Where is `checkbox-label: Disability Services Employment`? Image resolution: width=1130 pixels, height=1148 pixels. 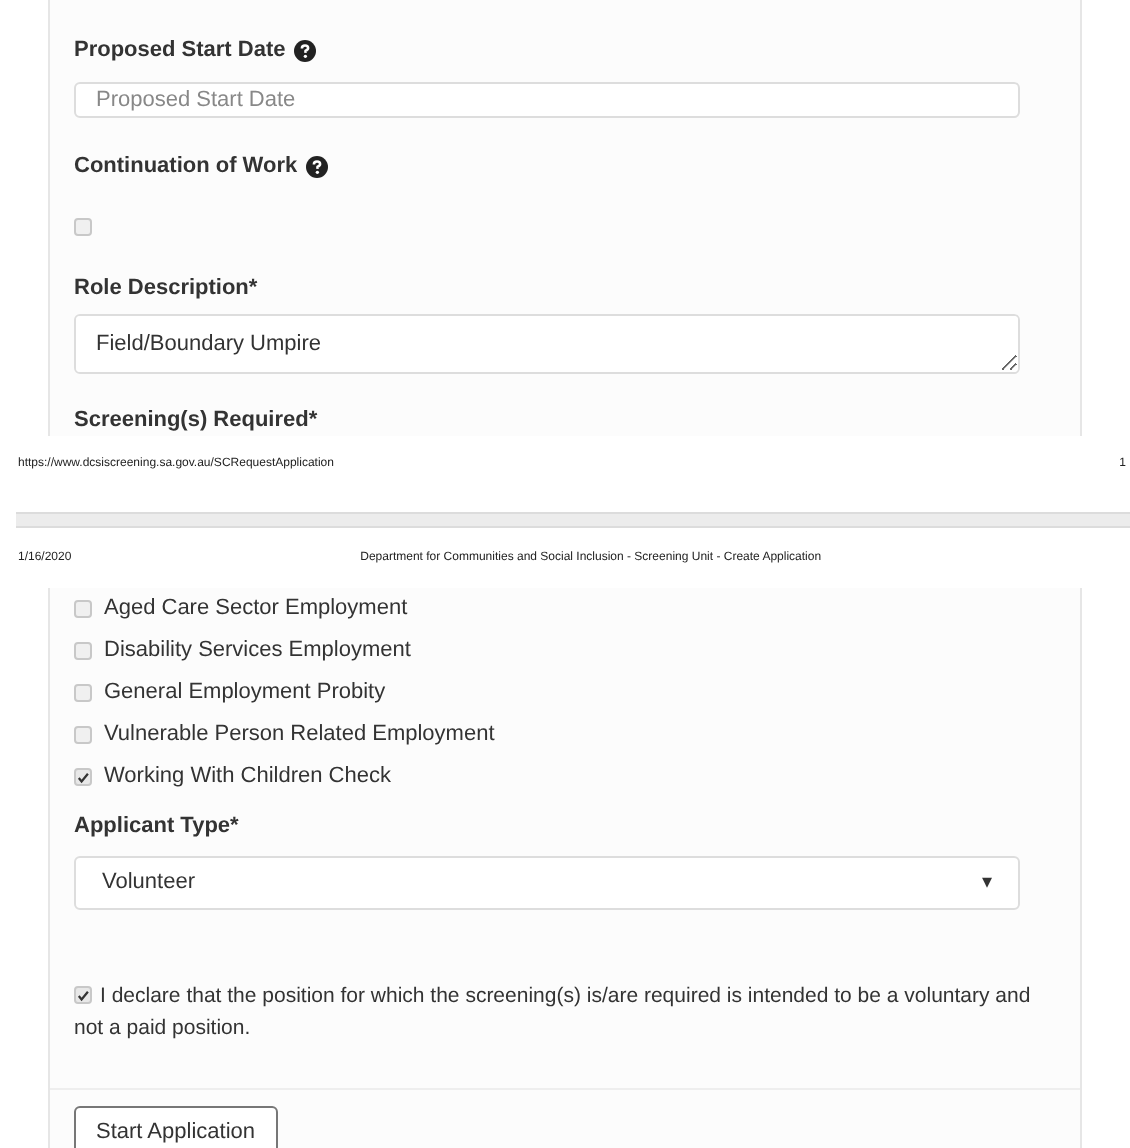
checkbox-label: Disability Services Employment is located at coordinates (257, 651).